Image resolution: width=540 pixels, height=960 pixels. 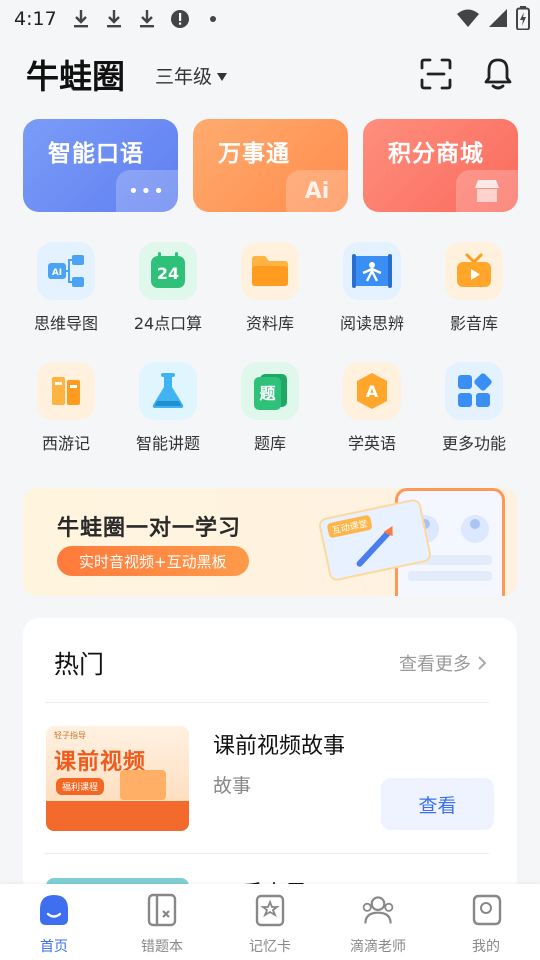 I want to click on grade-label: 三年级, so click(x=184, y=77).